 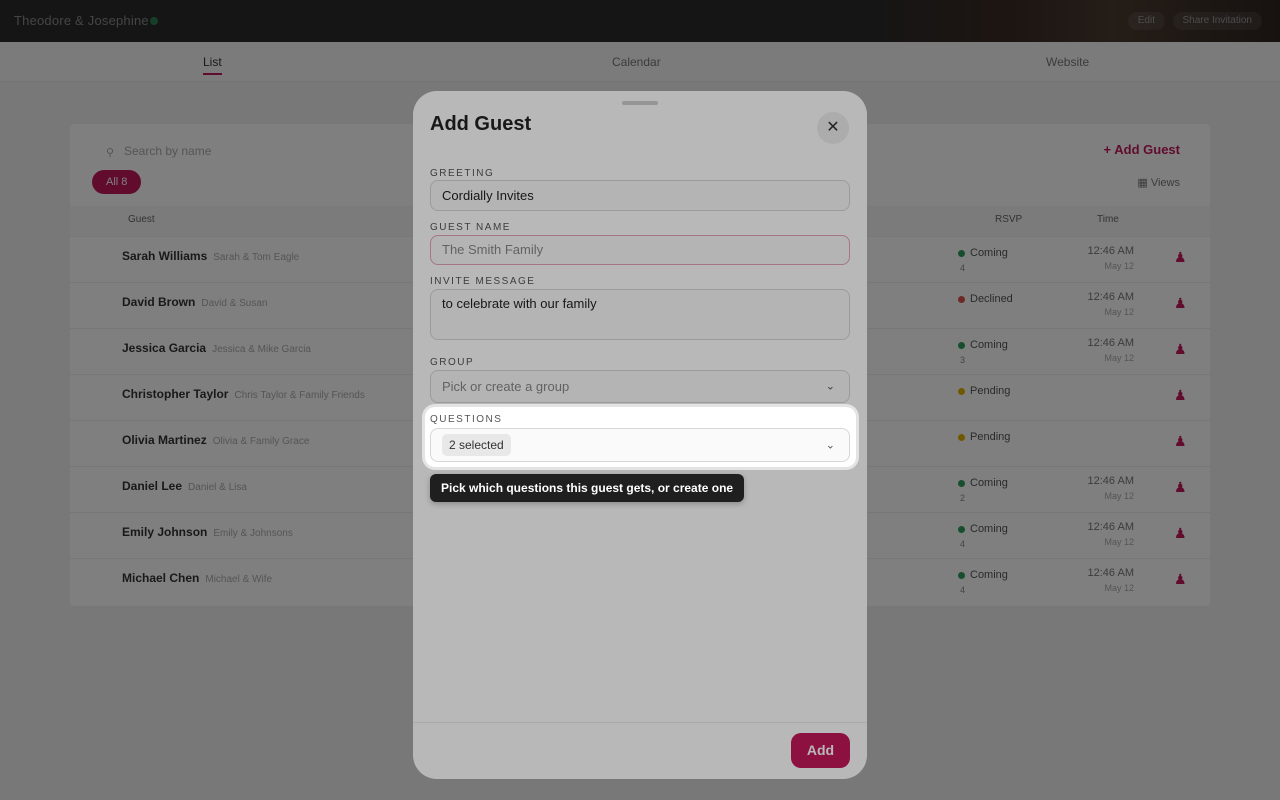 I want to click on greeting-field: Cordially Invites, so click(x=640, y=195).